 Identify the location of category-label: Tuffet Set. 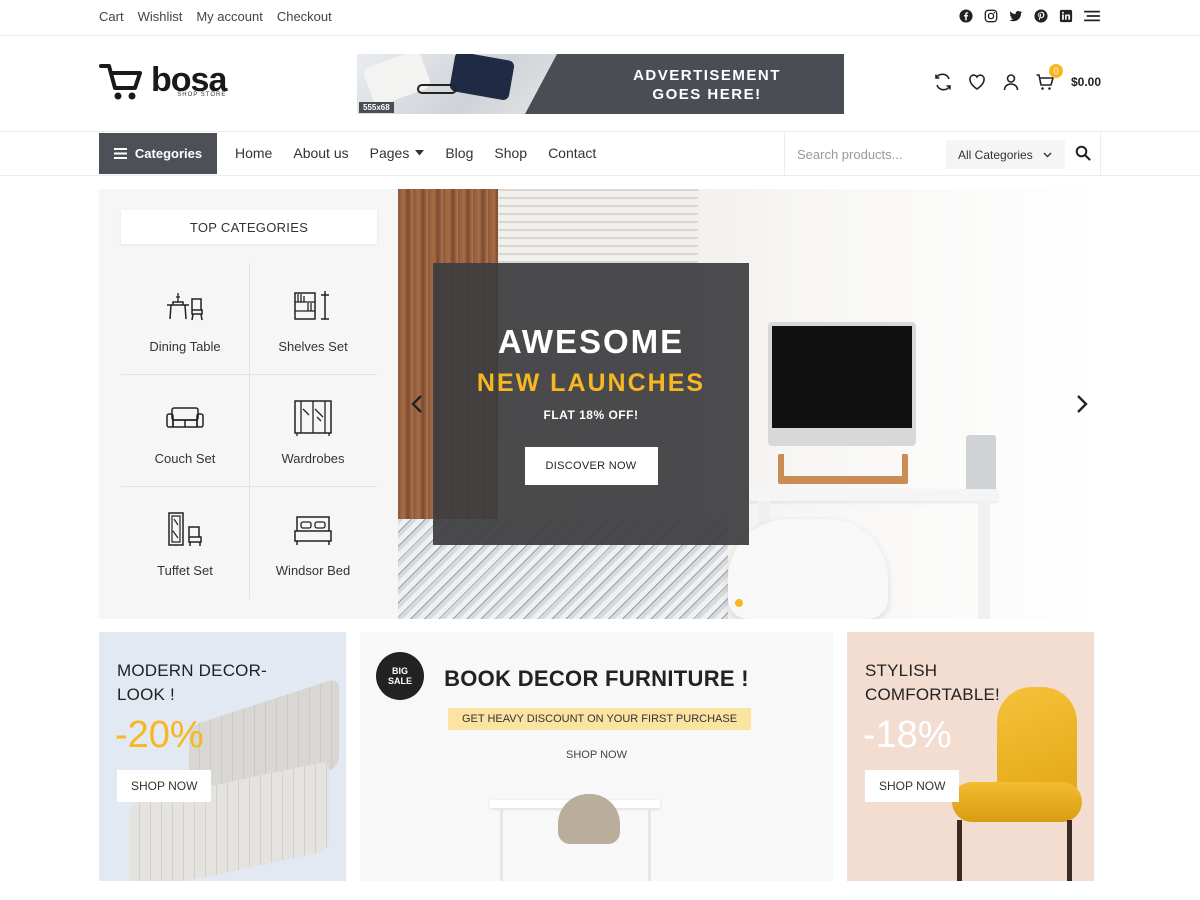
(185, 570).